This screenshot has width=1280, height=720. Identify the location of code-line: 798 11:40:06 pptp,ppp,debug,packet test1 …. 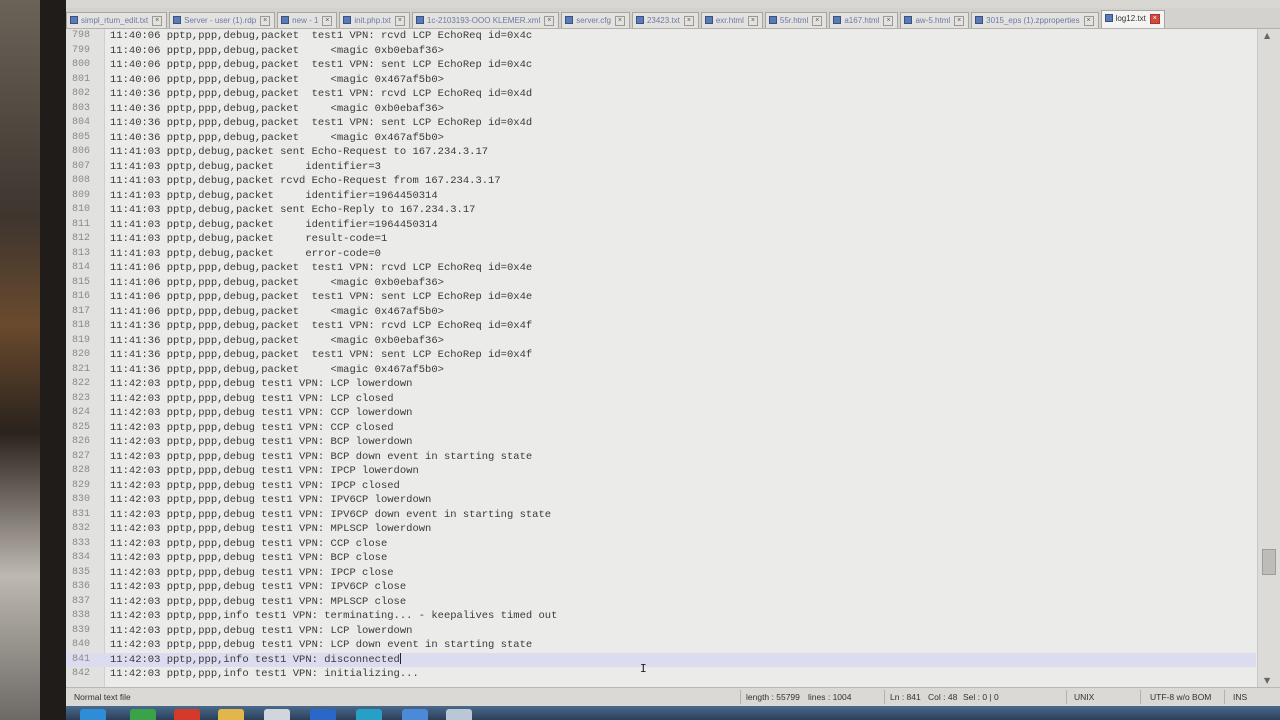
(661, 36).